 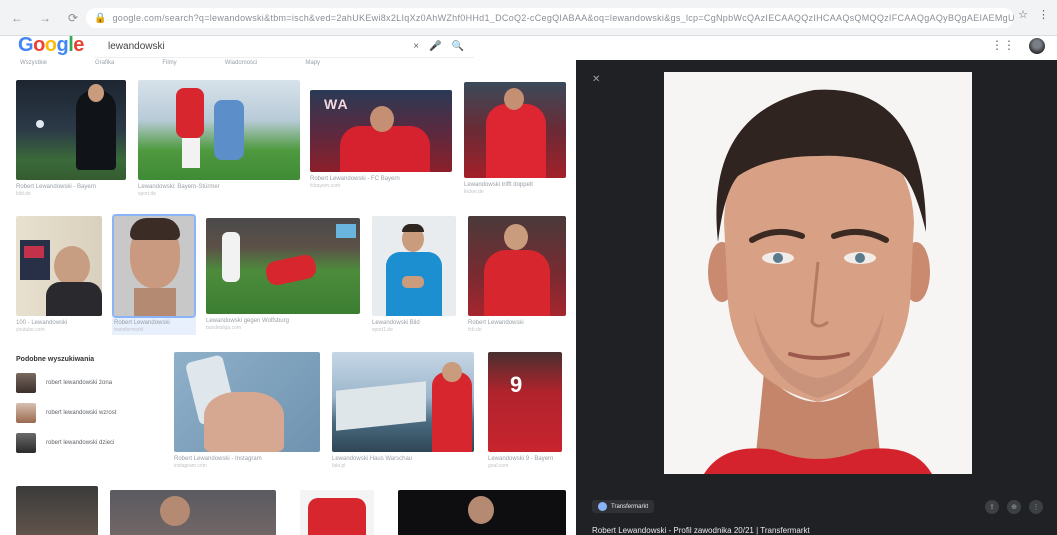 I want to click on more-options-icon: ⋮, so click(x=1036, y=507).